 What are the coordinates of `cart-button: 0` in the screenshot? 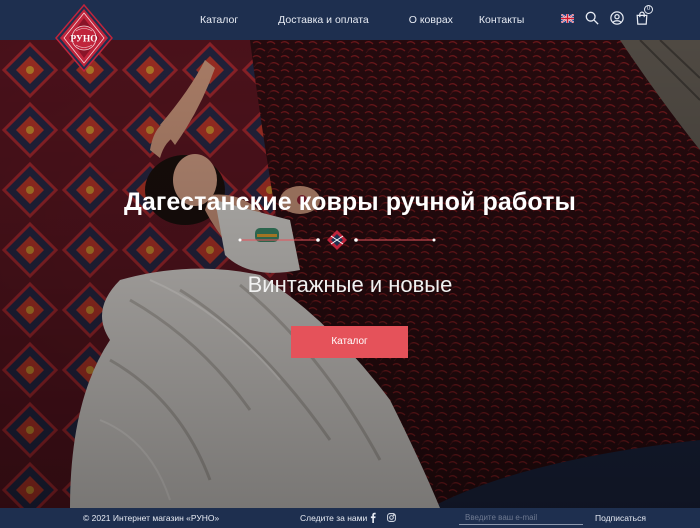 It's located at (644, 15).